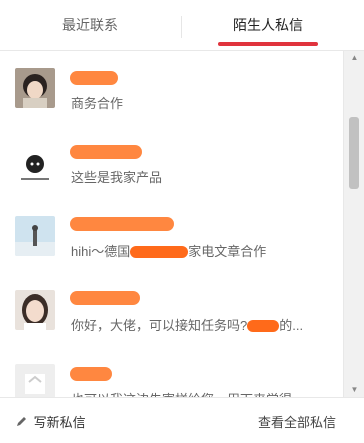 The width and height of the screenshot is (364, 443). What do you see at coordinates (101, 251) in the screenshot?
I see `message-preview-start: hihi～德国` at bounding box center [101, 251].